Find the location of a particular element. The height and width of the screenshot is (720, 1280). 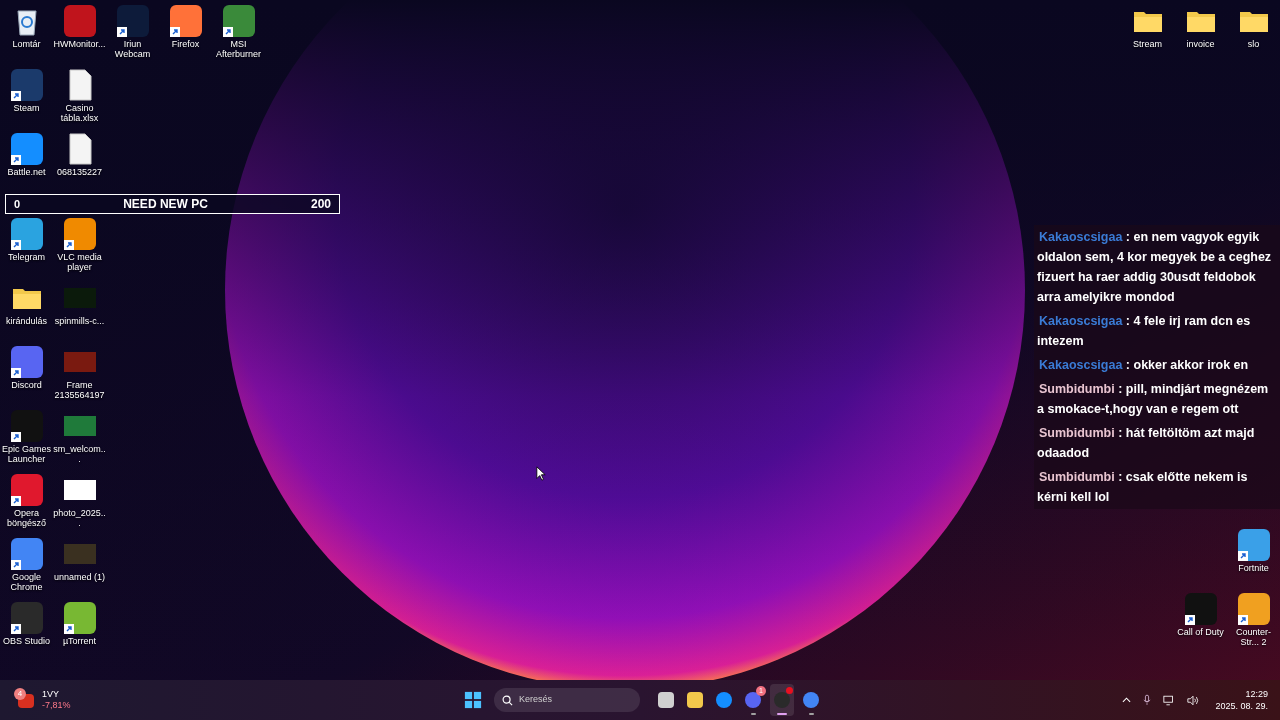

search-field: Keresés is located at coordinates (567, 700).